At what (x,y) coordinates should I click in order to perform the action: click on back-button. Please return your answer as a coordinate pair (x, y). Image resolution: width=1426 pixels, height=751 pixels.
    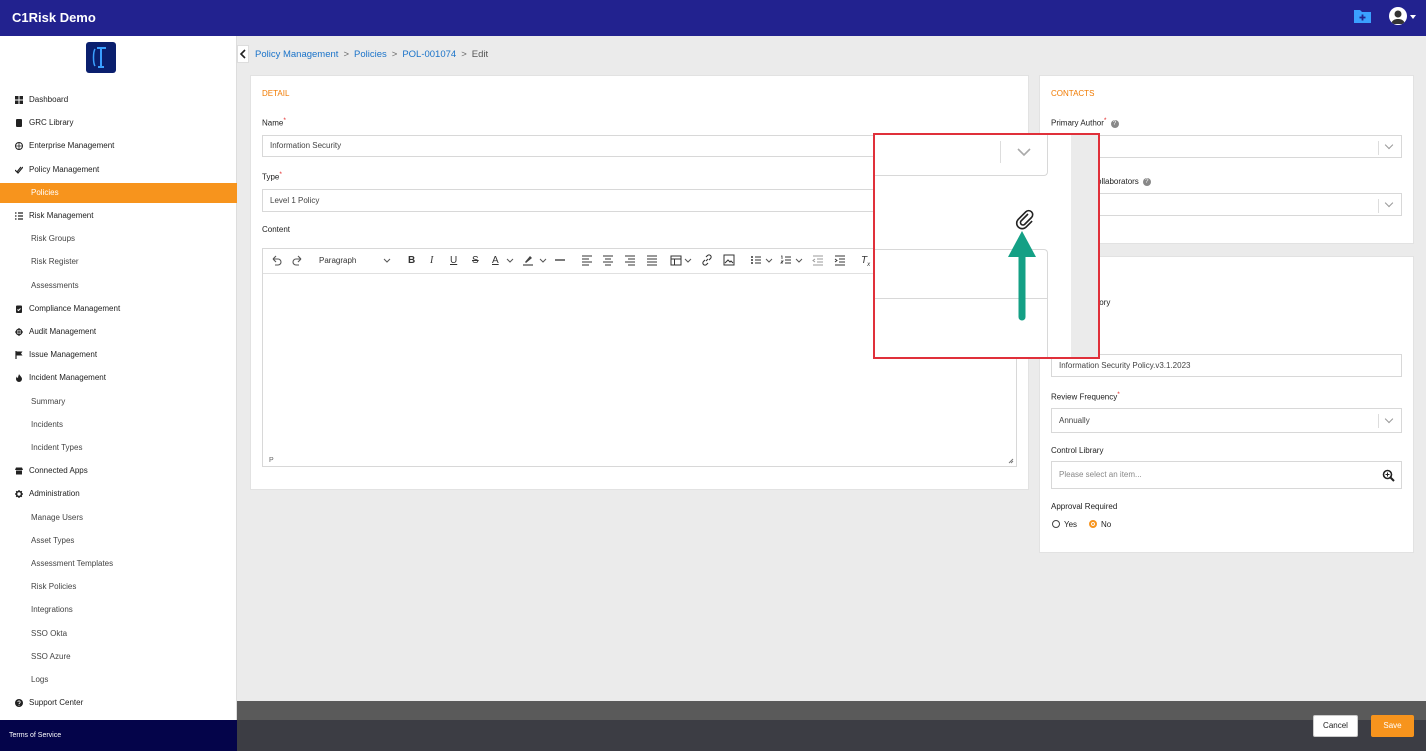
    Looking at the image, I should click on (243, 54).